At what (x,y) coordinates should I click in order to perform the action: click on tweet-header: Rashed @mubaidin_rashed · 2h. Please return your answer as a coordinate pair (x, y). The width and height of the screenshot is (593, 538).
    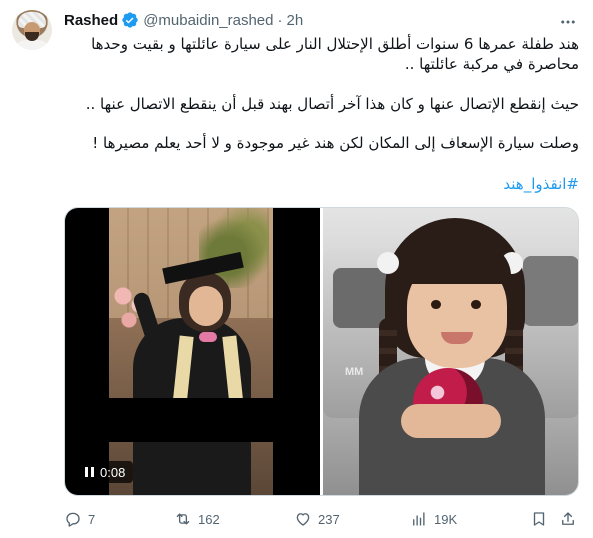
    Looking at the image, I should click on (183, 20).